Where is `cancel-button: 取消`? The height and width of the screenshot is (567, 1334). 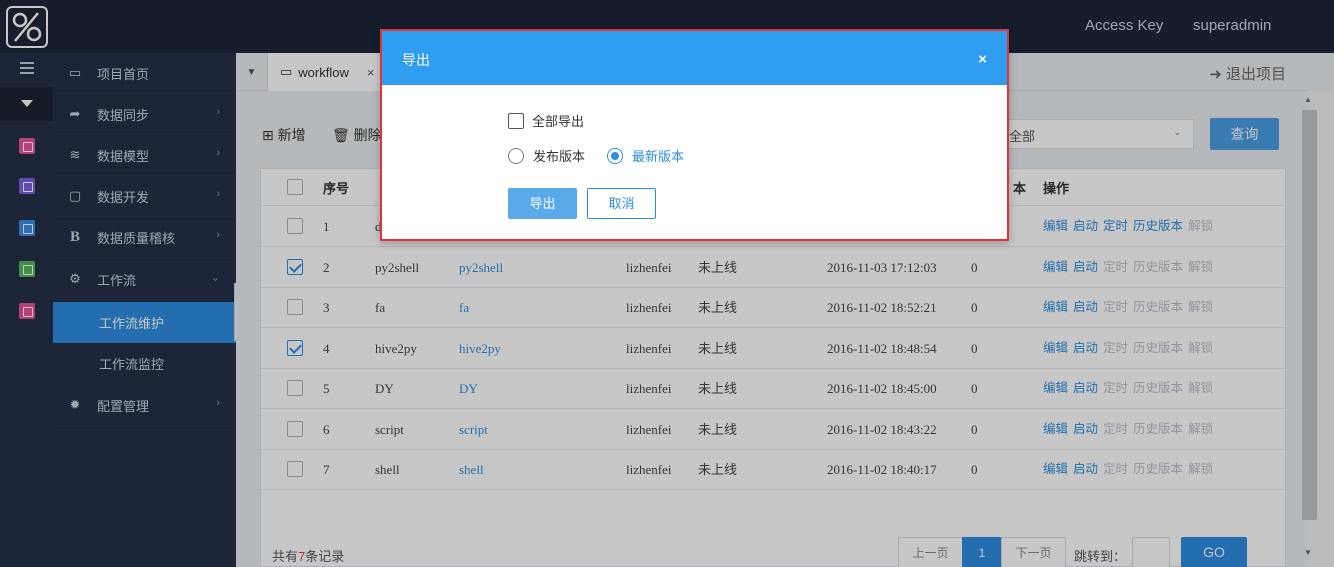
cancel-button: 取消 is located at coordinates (621, 203).